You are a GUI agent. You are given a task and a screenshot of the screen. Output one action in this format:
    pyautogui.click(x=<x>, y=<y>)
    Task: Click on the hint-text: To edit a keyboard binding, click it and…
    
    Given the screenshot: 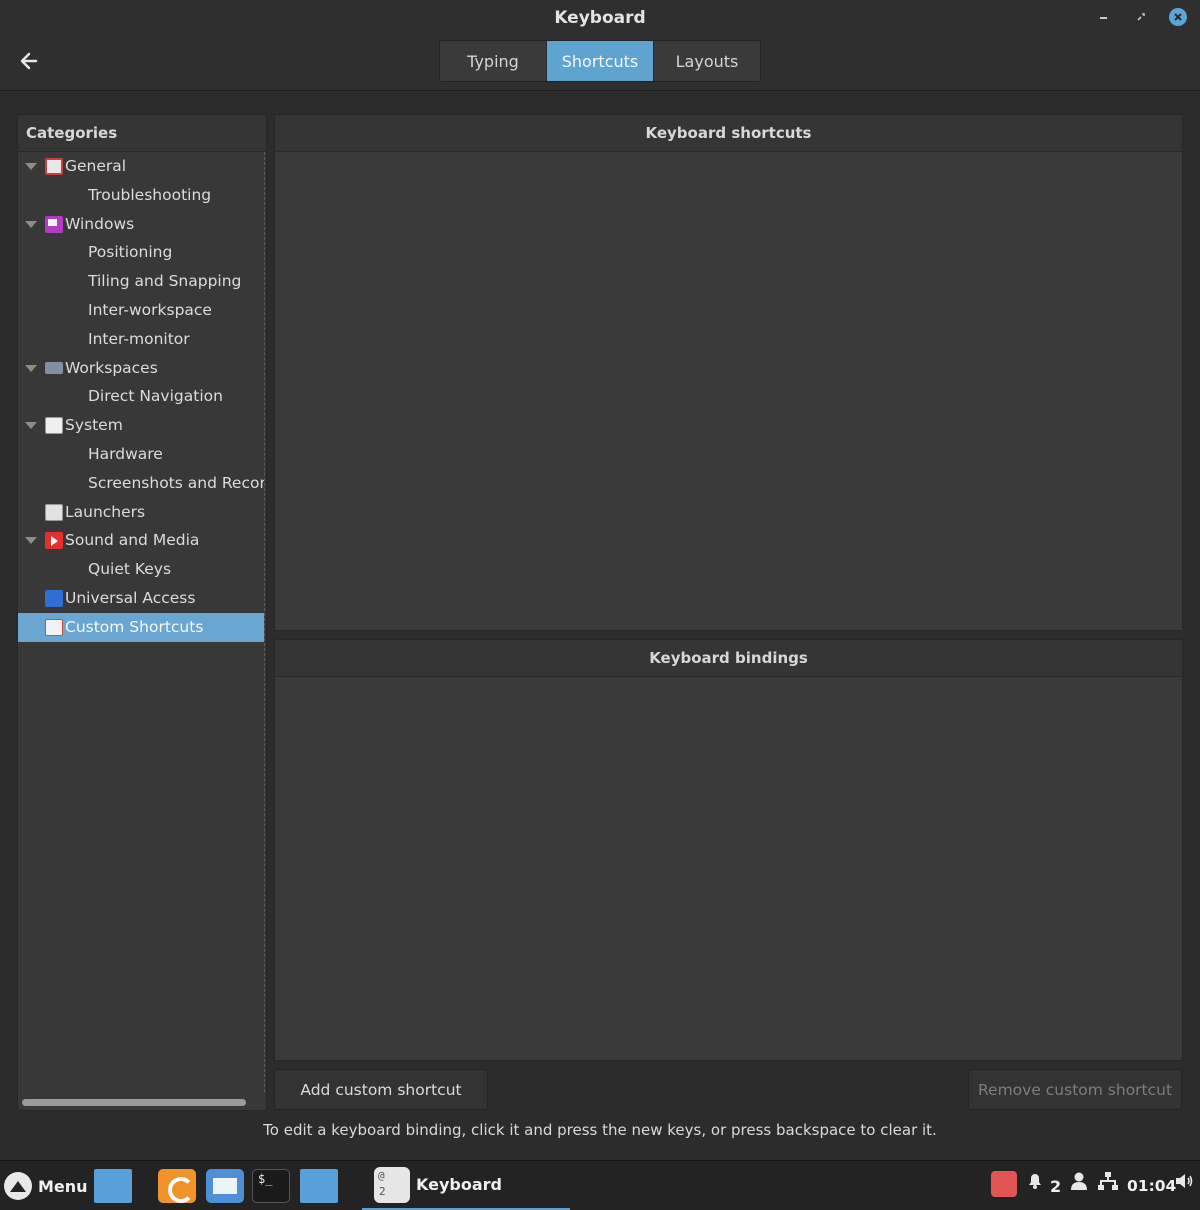 What is the action you would take?
    pyautogui.click(x=600, y=1130)
    